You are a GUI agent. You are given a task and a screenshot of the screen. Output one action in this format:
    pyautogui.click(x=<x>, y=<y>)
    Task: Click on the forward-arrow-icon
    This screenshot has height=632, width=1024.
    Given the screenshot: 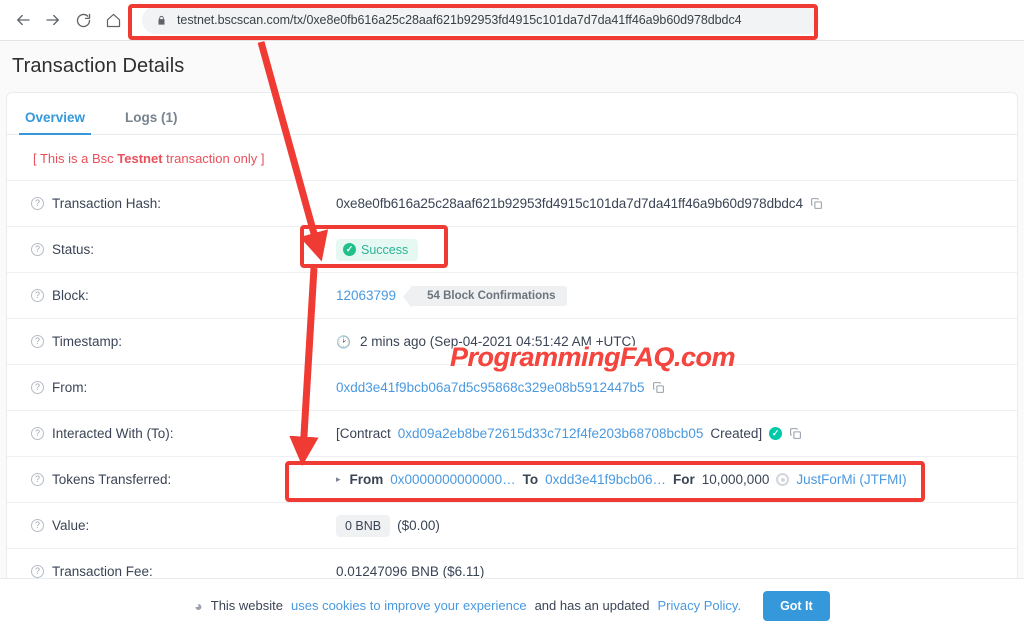 What is the action you would take?
    pyautogui.click(x=53, y=20)
    